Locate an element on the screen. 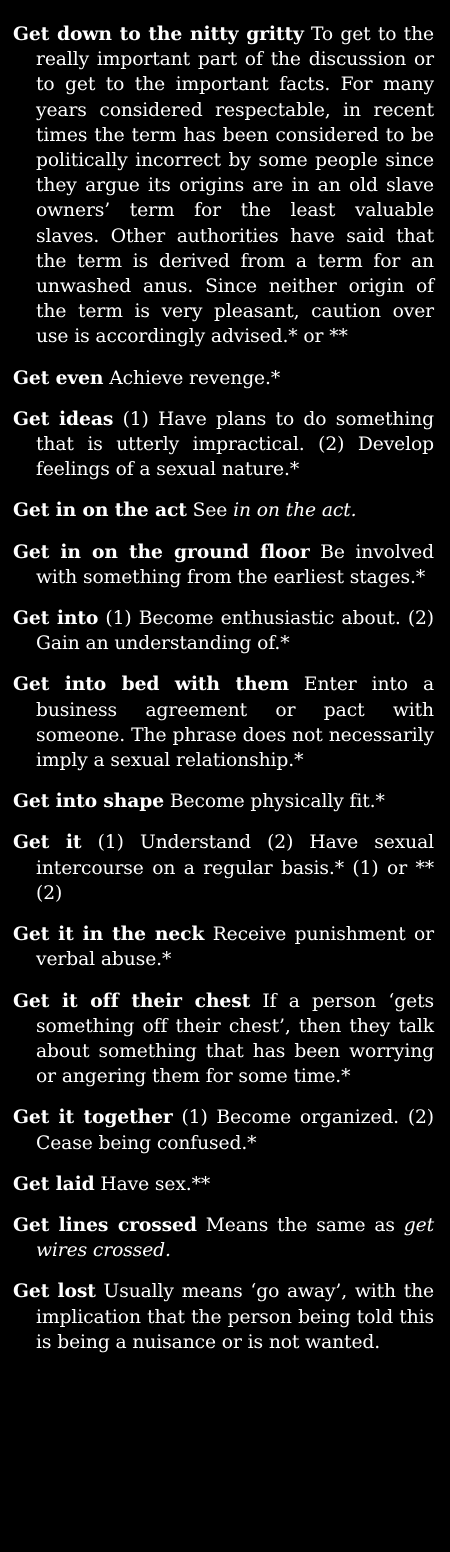 The image size is (450, 1552). entry-headword: Get into shape is located at coordinates (89, 801).